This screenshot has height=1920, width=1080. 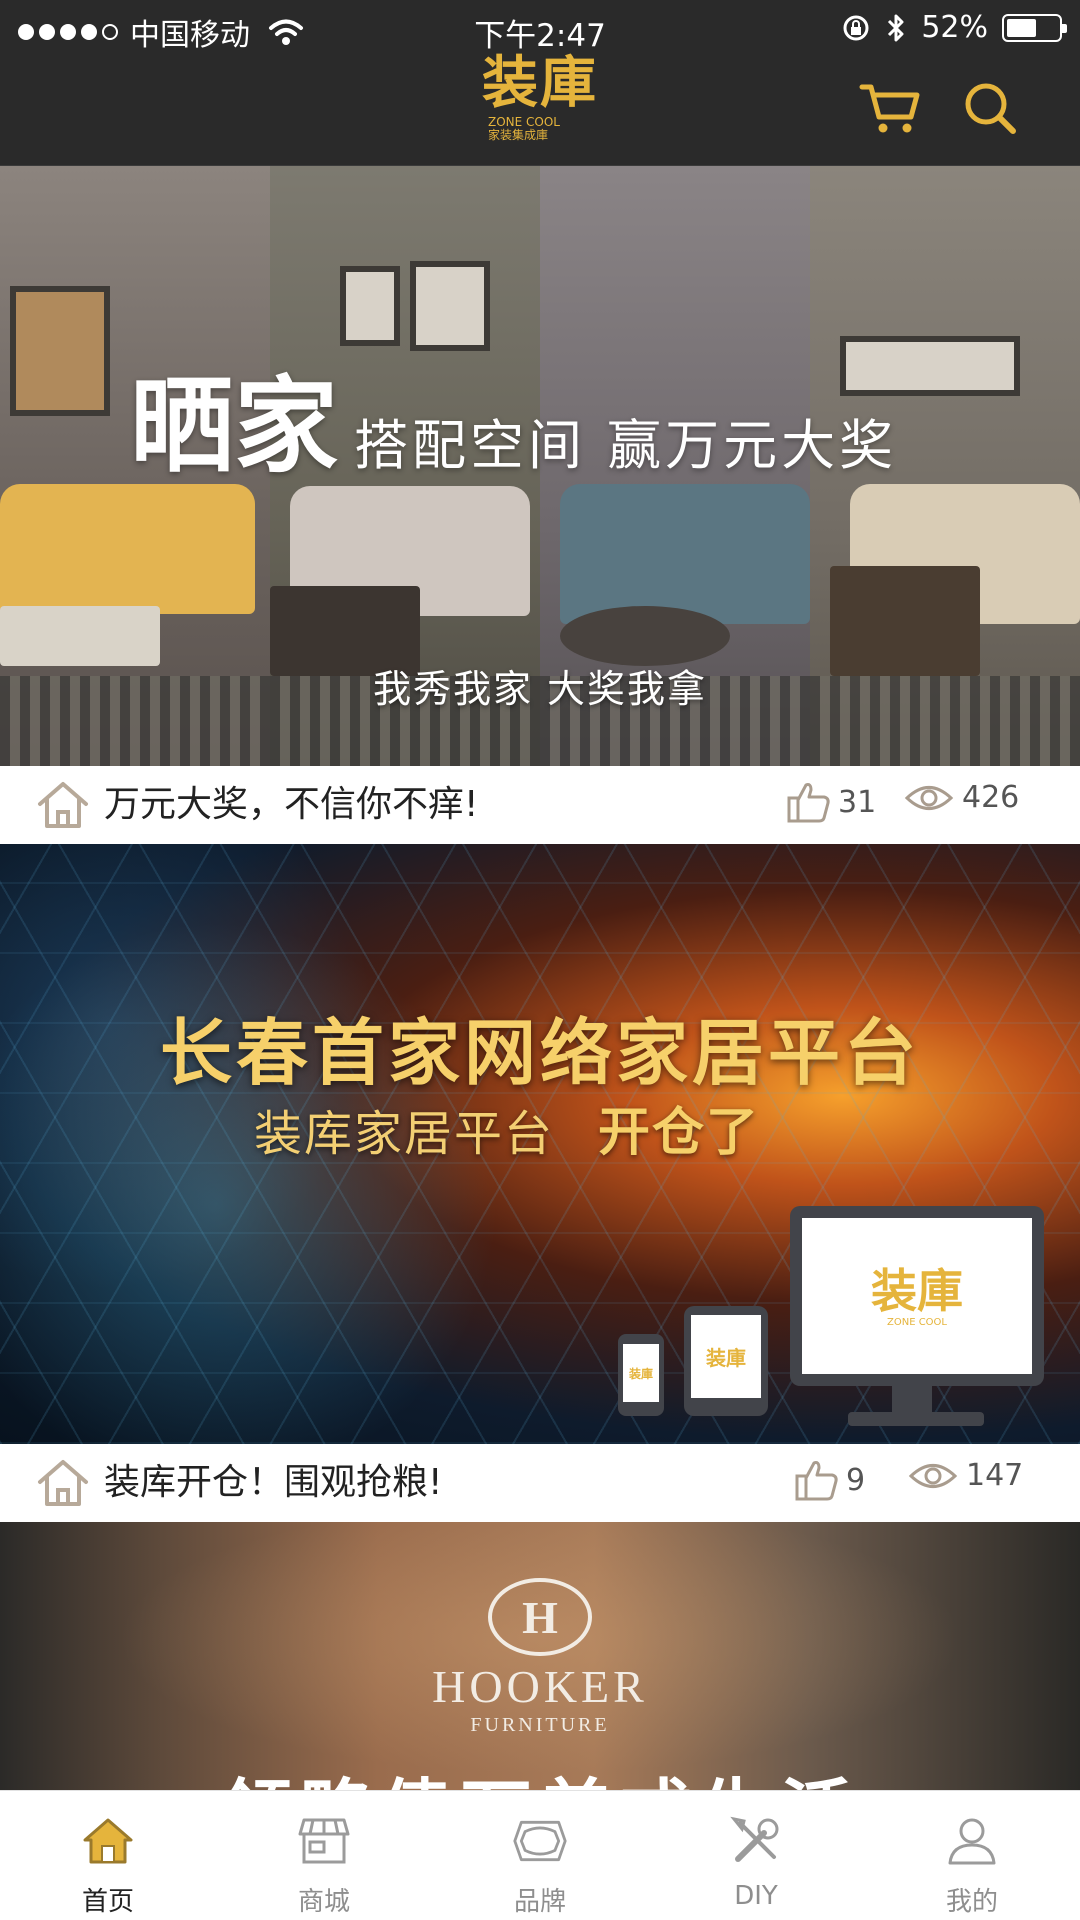 I want to click on home-icon, so click(x=108, y=1841).